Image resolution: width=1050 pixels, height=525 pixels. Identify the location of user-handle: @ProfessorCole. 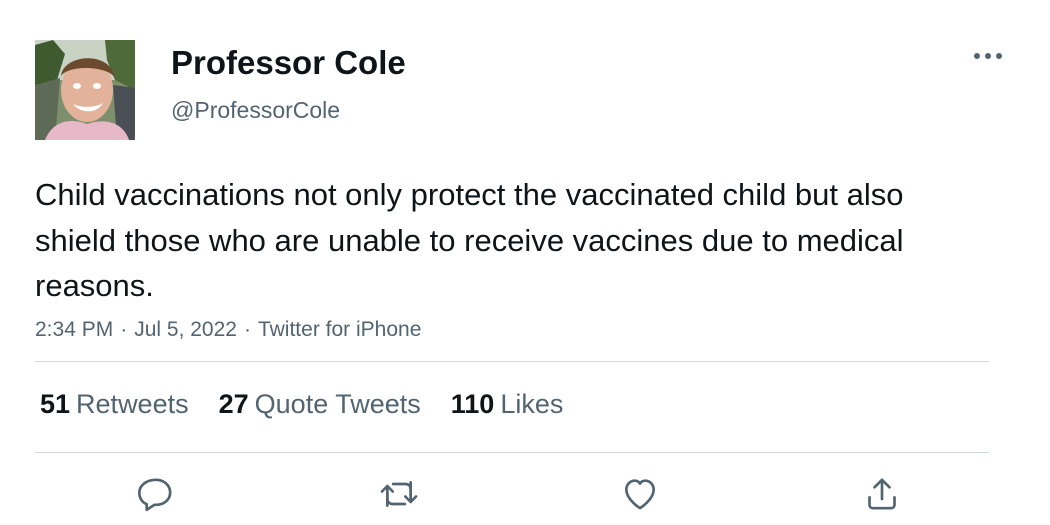
(255, 110).